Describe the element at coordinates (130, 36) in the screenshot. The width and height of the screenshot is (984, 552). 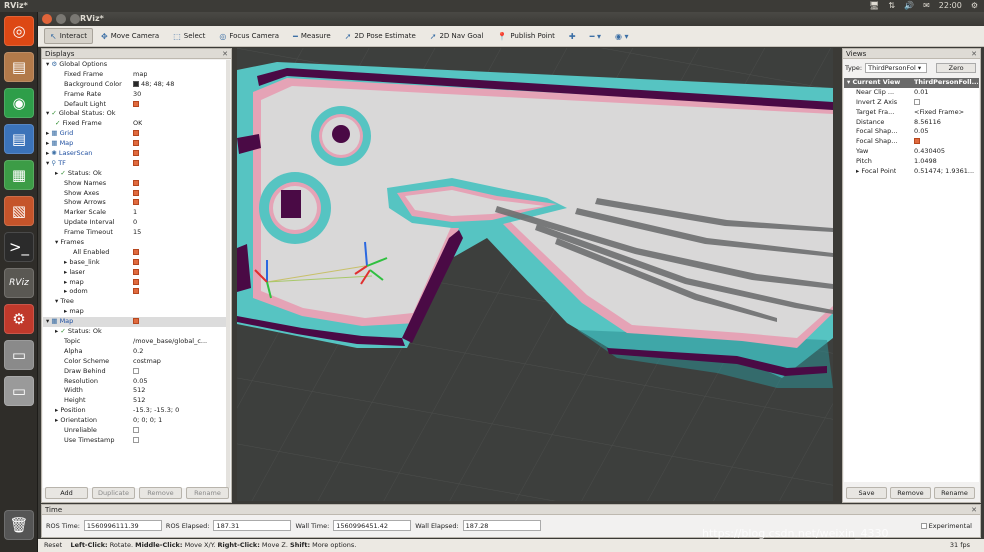
I see `move-camera-tool: ✥ Move Camera` at that location.